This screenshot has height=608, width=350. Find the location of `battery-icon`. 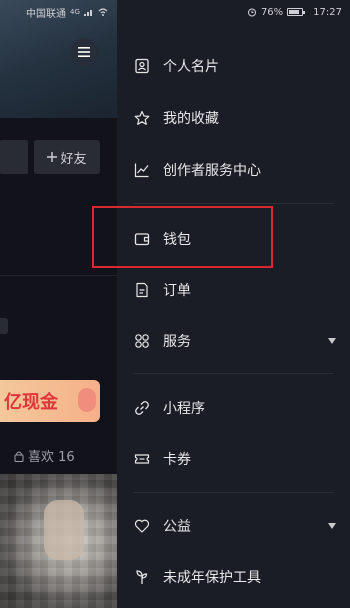

battery-icon is located at coordinates (296, 12).